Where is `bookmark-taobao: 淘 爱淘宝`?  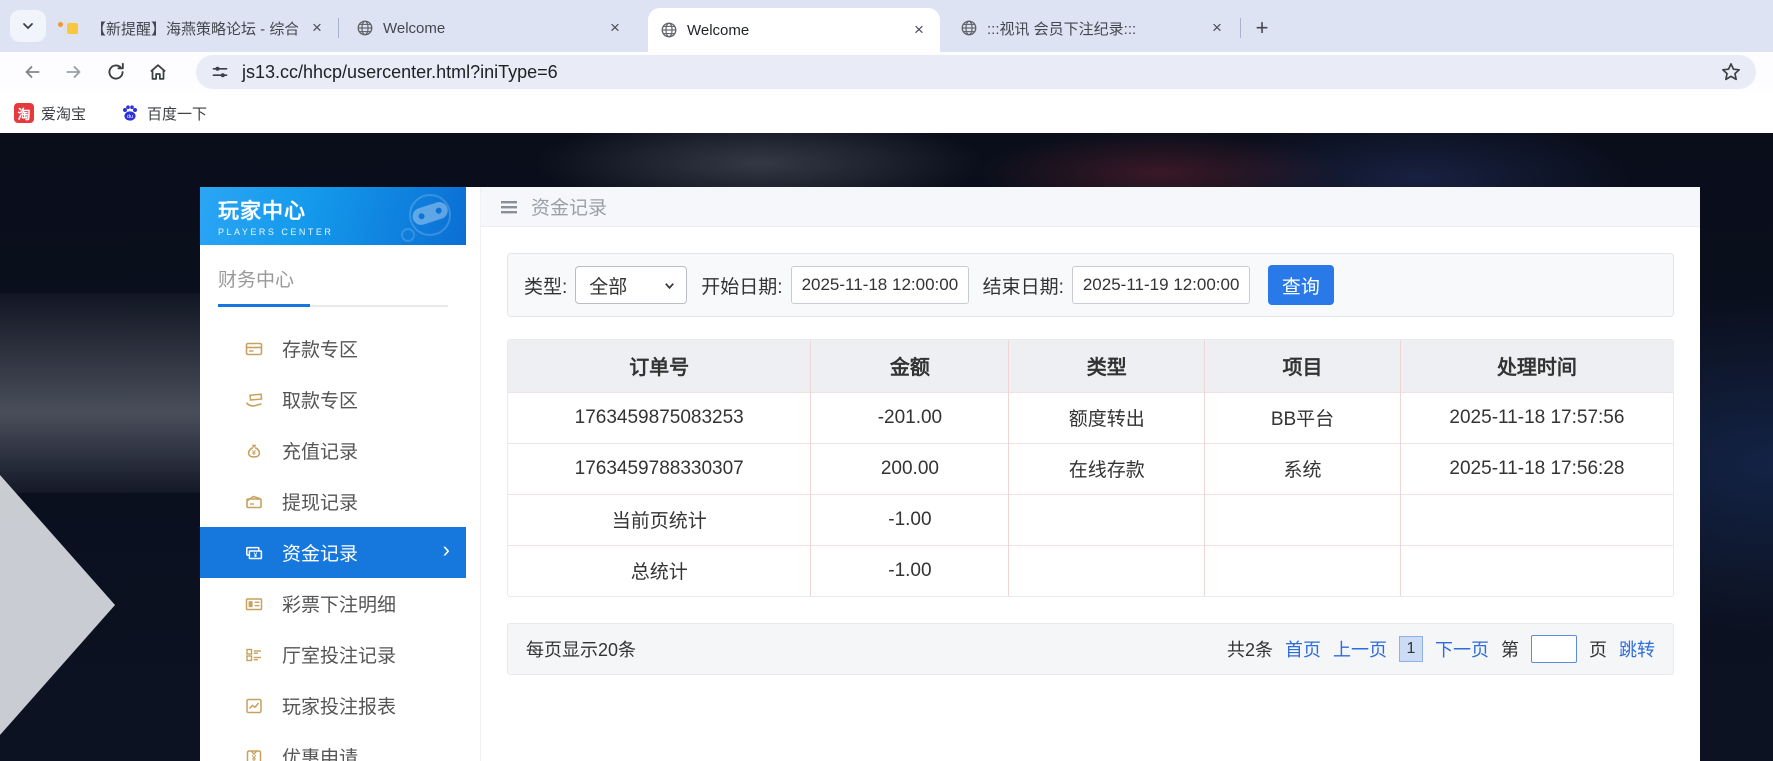
bookmark-taobao: 淘 爱淘宝 is located at coordinates (50, 113).